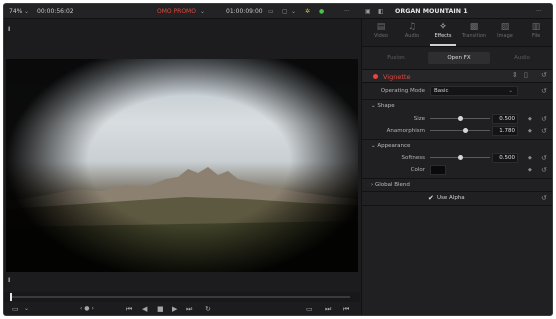 The width and height of the screenshot is (556, 319). I want to click on inspector-toggle-icon: ▣, so click(368, 11).